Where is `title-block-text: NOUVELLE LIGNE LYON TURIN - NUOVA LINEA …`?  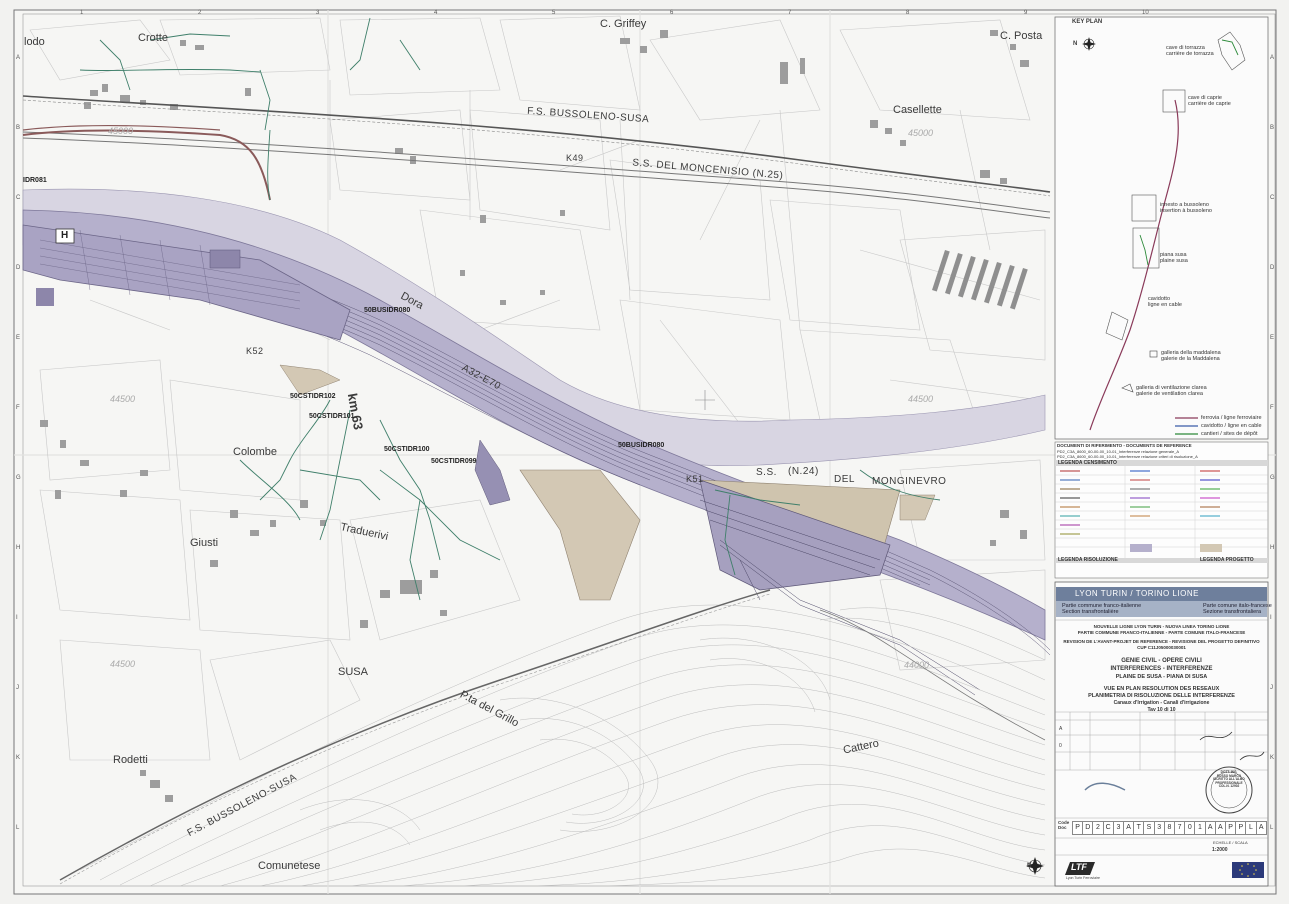 title-block-text: NOUVELLE LIGNE LYON TURIN - NUOVA LINEA … is located at coordinates (1161, 669).